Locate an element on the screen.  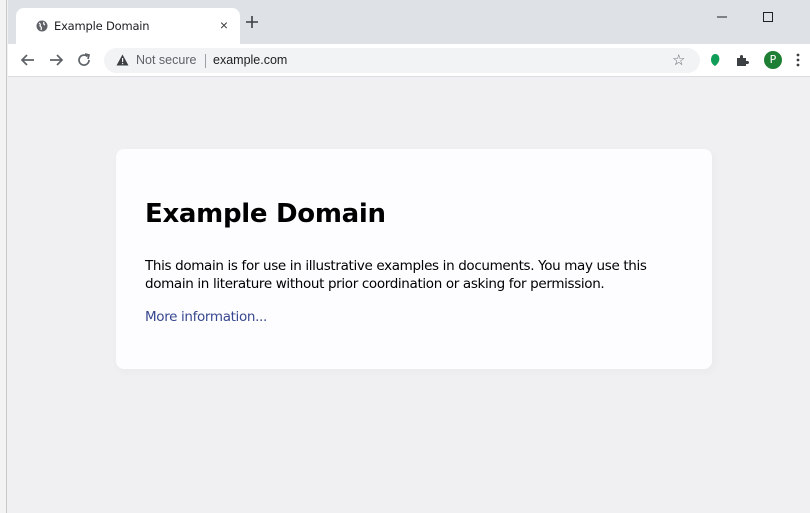
forward-arrow-icon is located at coordinates (56, 60).